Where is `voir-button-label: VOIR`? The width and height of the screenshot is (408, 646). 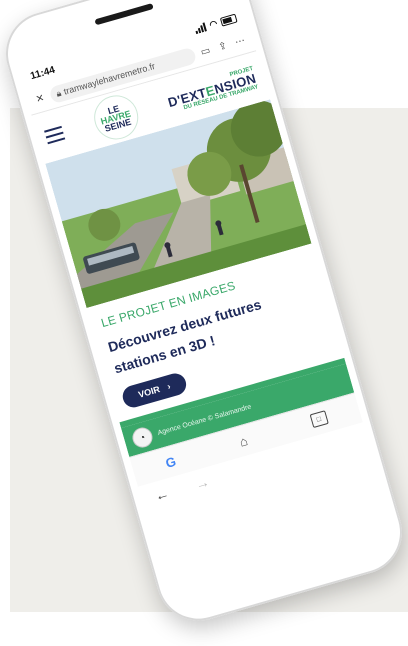
voir-button-label: VOIR is located at coordinates (149, 392).